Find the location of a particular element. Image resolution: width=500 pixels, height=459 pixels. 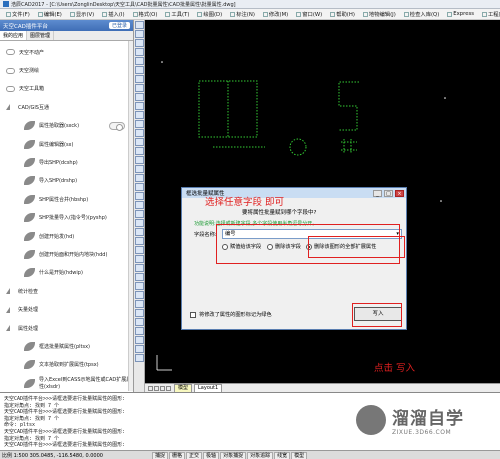

tab-my-apps: 我的应用 is located at coordinates (14, 35).